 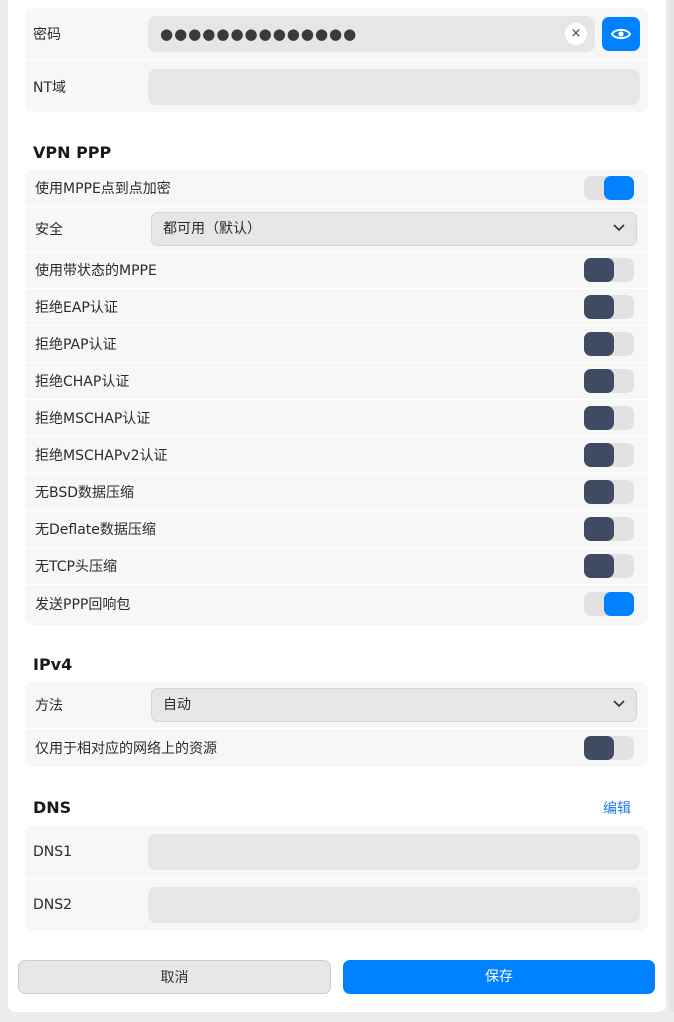 I want to click on no-tcp-header-compression-toggle, so click(x=609, y=566).